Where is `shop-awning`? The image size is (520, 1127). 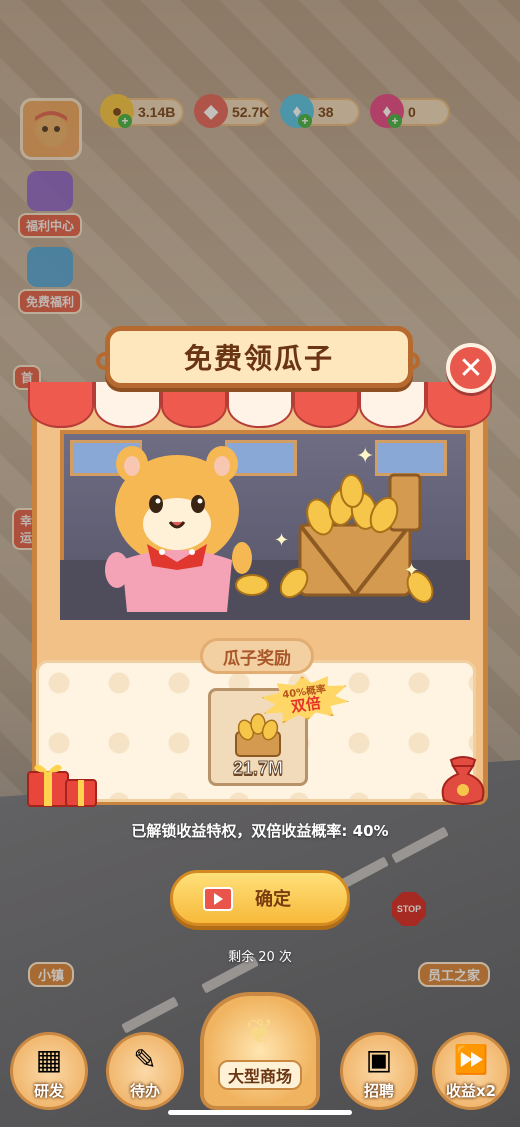
shop-awning is located at coordinates (260, 412).